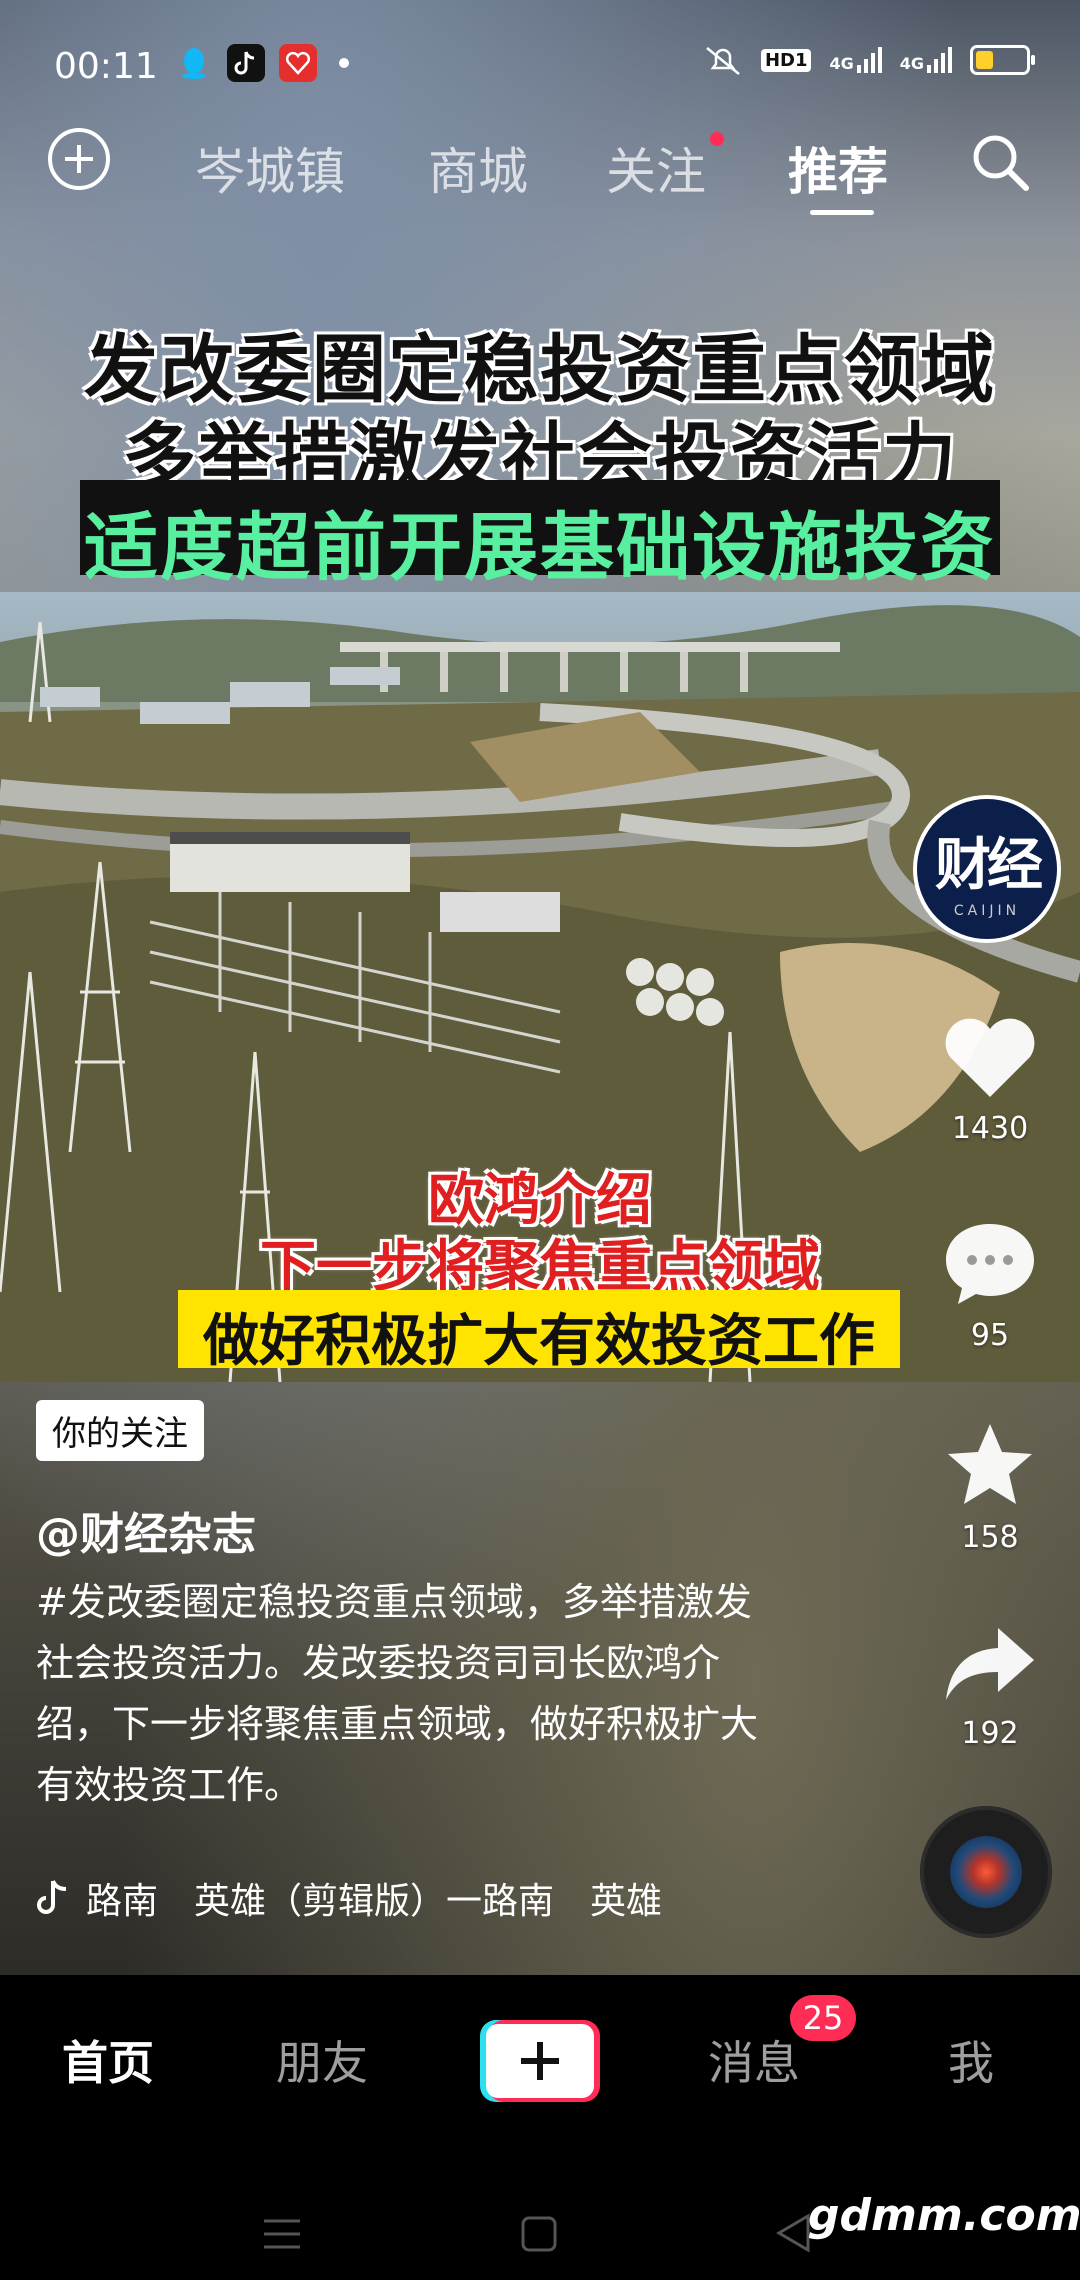  What do you see at coordinates (823, 2018) in the screenshot?
I see `messages-badge: 25` at bounding box center [823, 2018].